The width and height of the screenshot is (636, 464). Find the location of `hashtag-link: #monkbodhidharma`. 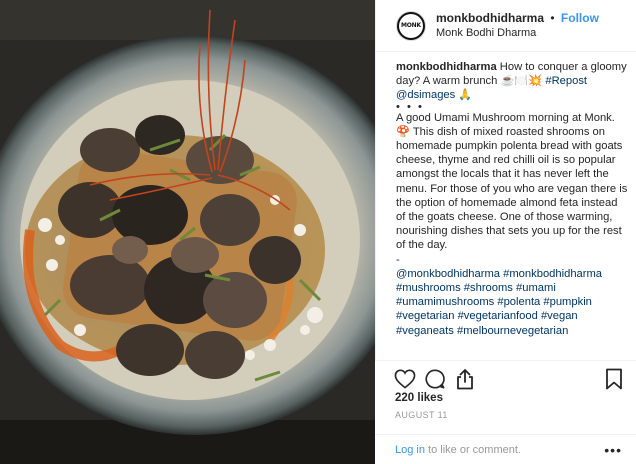

hashtag-link: #monkbodhidharma is located at coordinates (552, 274).